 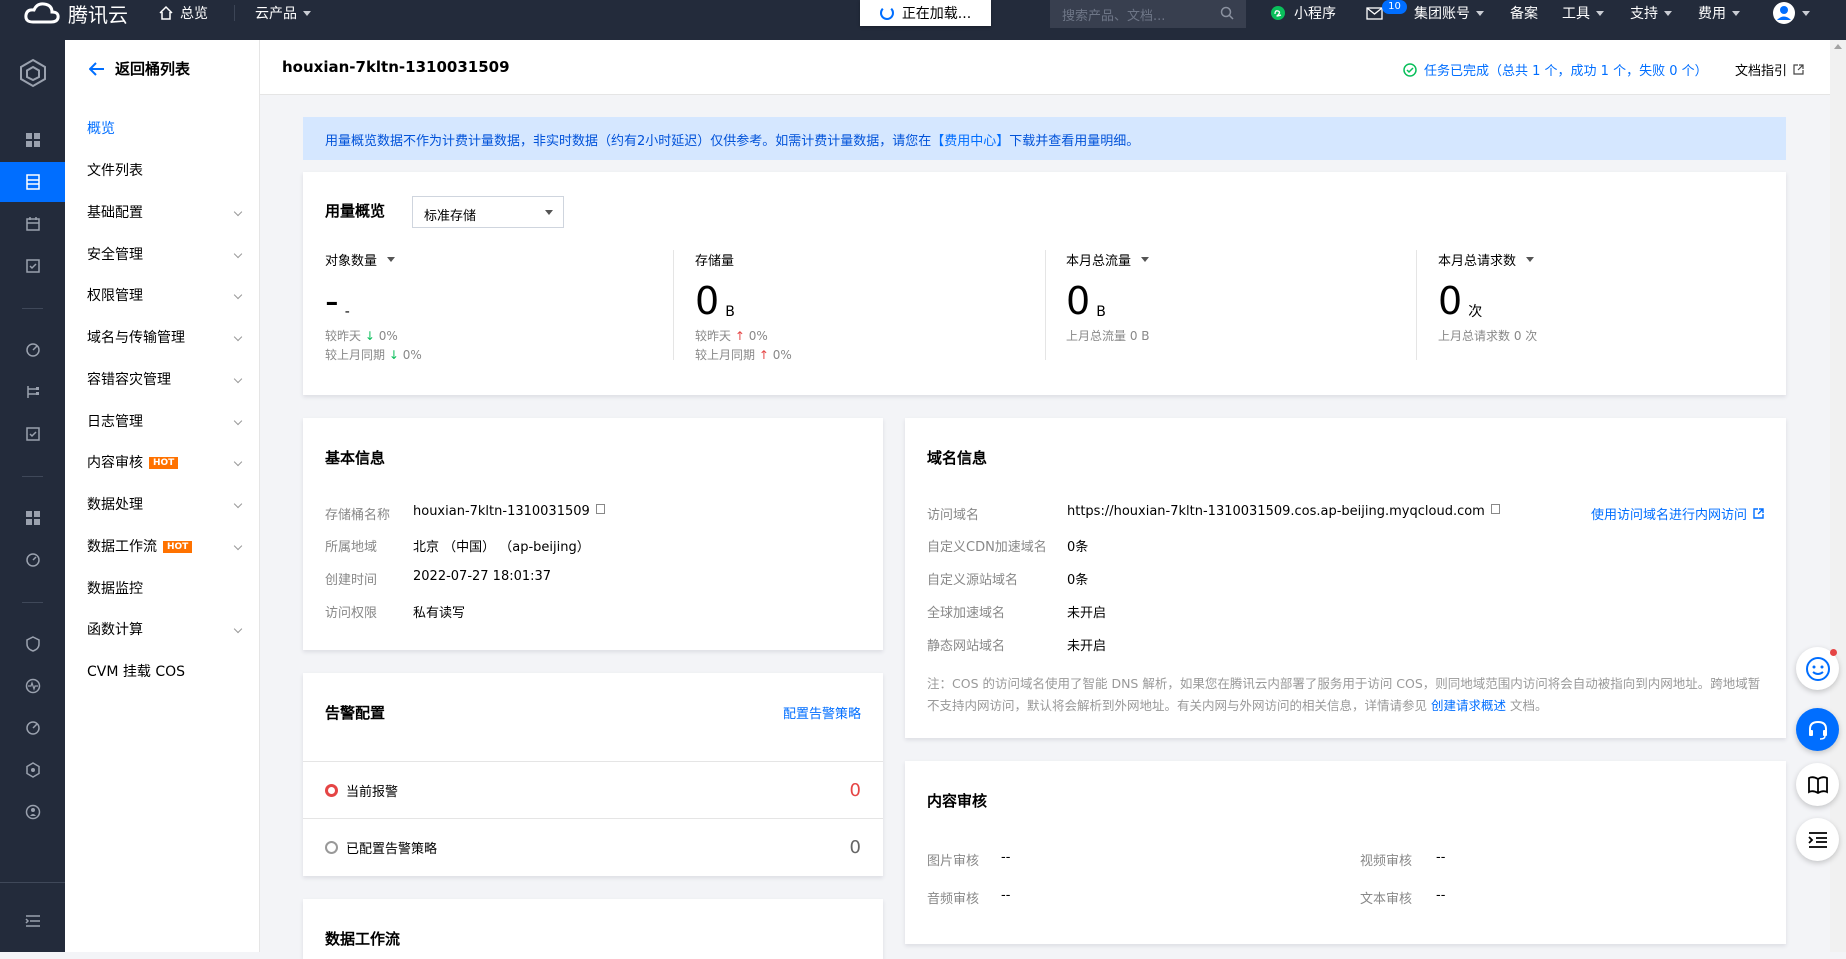 What do you see at coordinates (1016, 611) in the screenshot?
I see `domain-row: 全球加速域名 未开启` at bounding box center [1016, 611].